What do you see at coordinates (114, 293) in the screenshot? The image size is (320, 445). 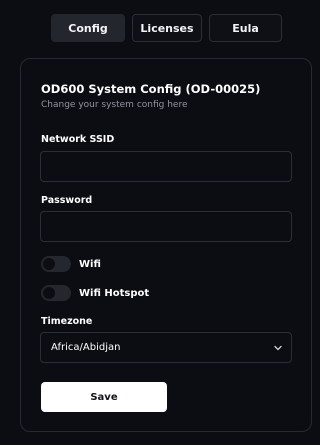 I see `wifi-hotspot-label: Wifi Hotspot` at bounding box center [114, 293].